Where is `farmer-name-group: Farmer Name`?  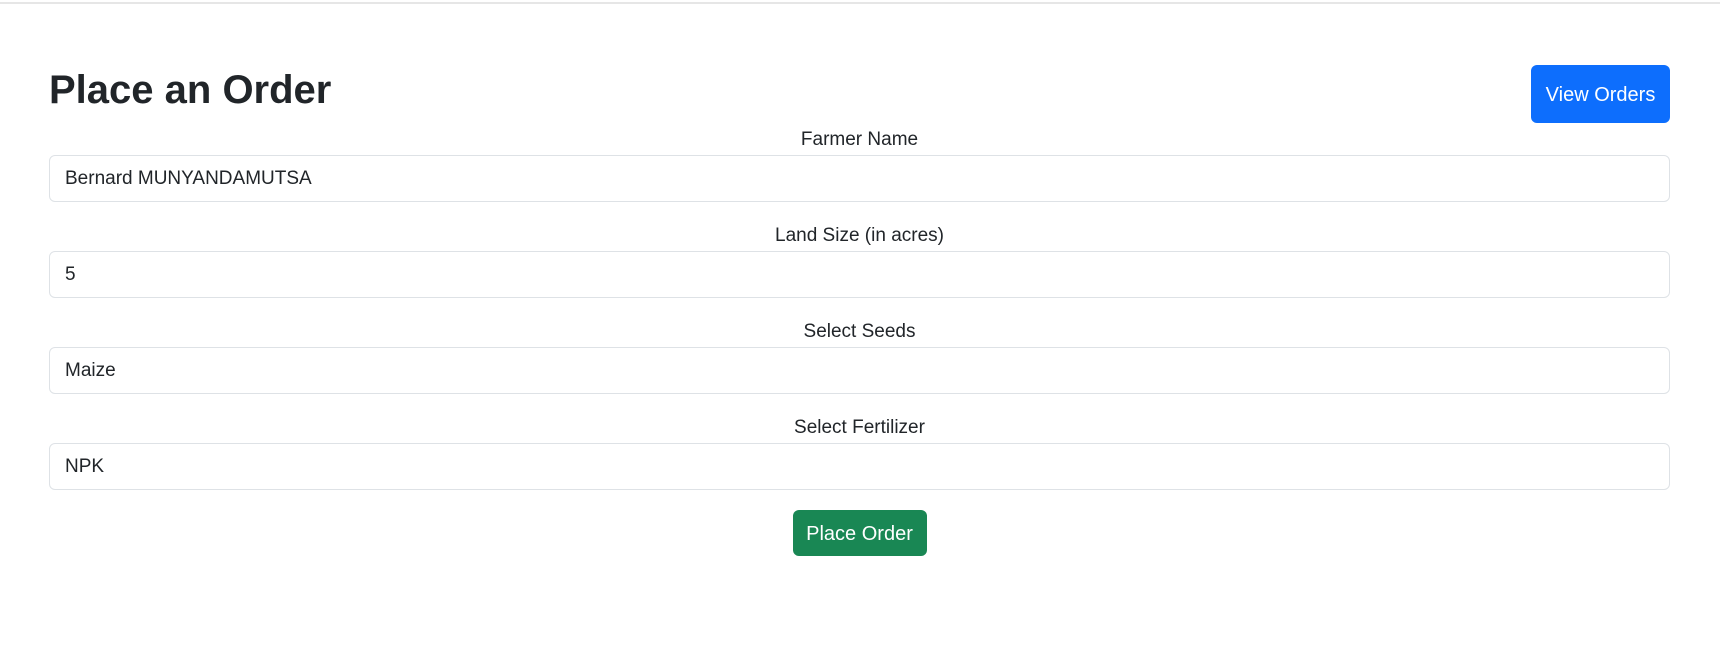 farmer-name-group: Farmer Name is located at coordinates (859, 165).